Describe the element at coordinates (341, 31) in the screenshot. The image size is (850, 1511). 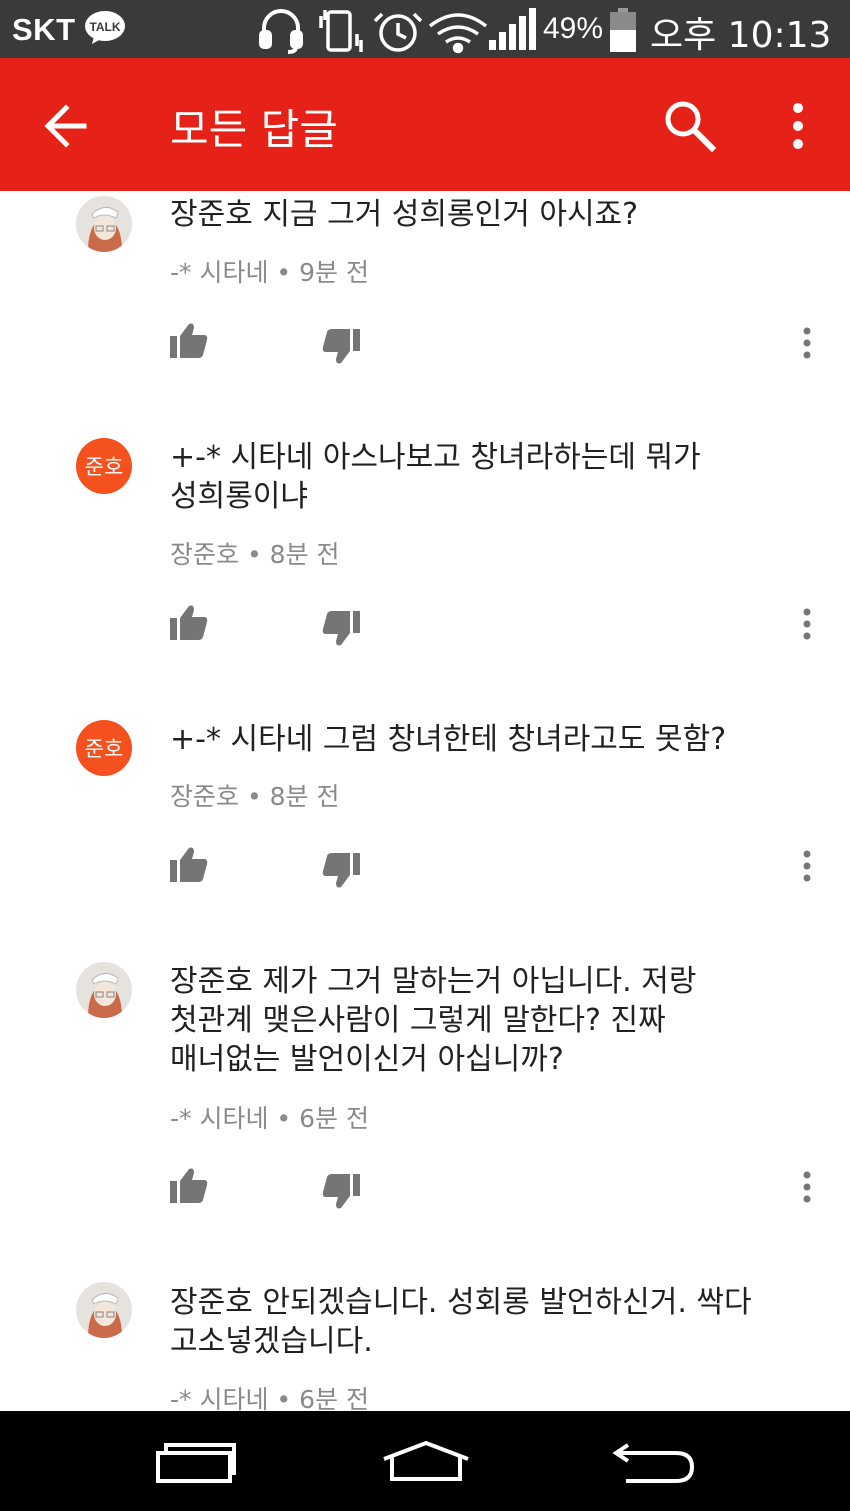
I see `vibrate-icon` at that location.